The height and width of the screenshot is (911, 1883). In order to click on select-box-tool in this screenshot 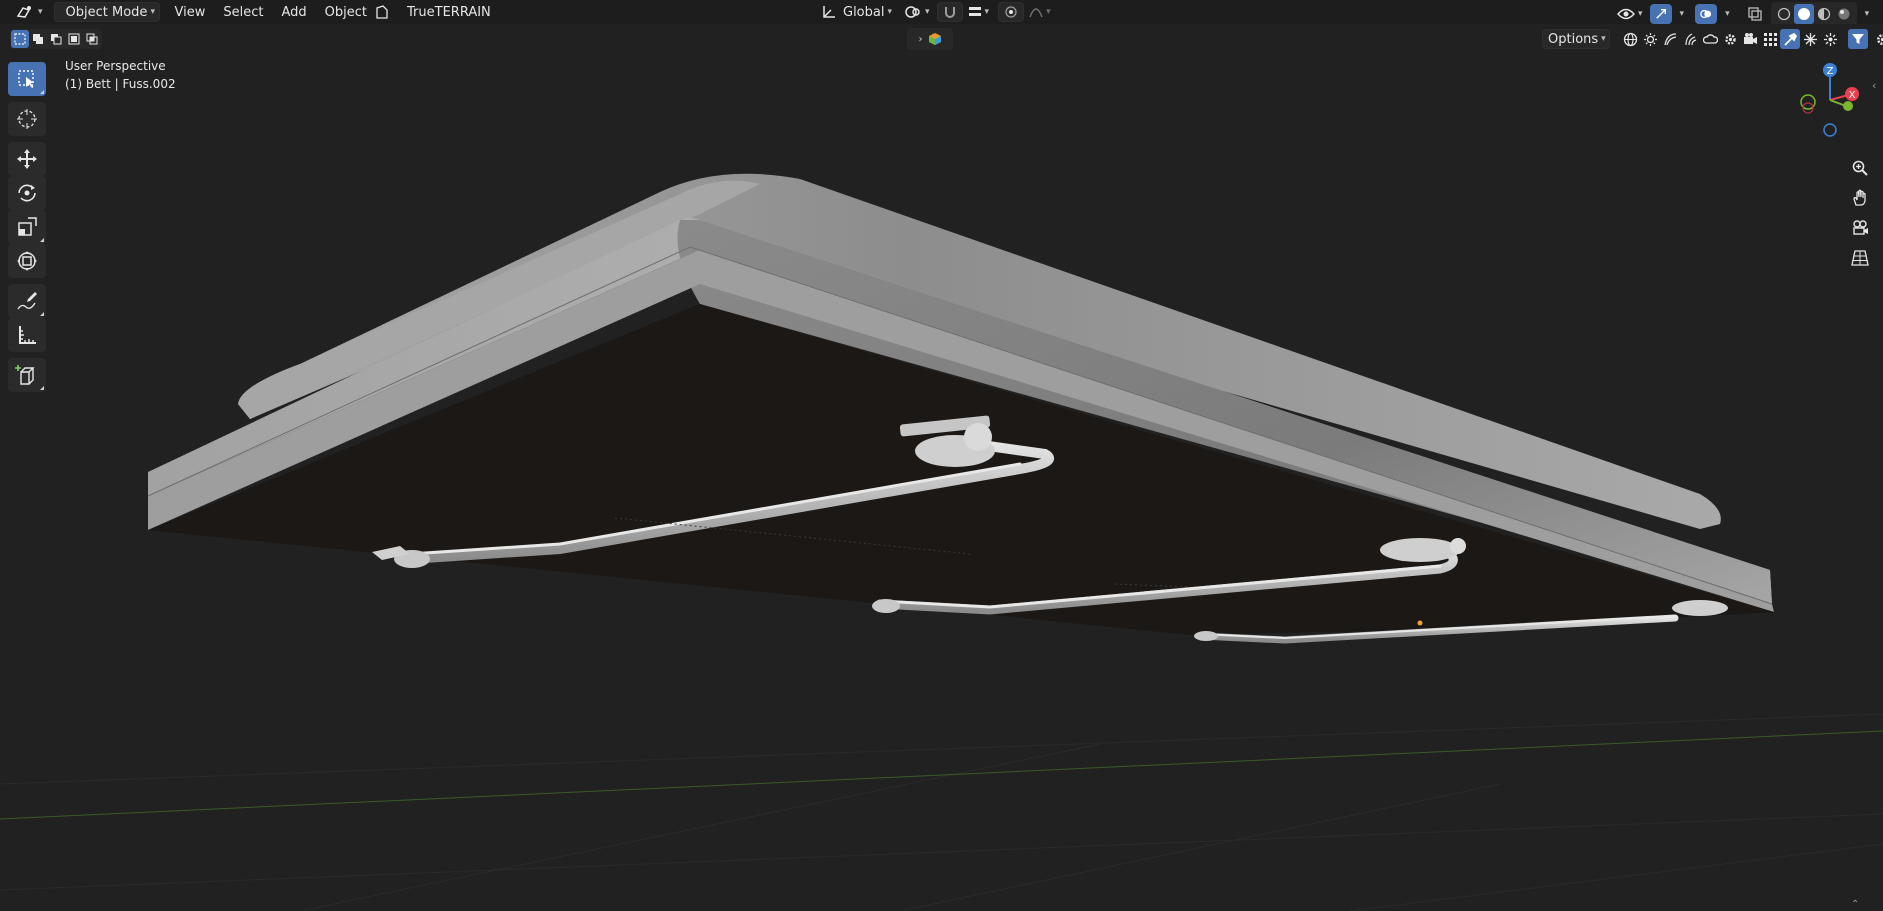, I will do `click(27, 79)`.